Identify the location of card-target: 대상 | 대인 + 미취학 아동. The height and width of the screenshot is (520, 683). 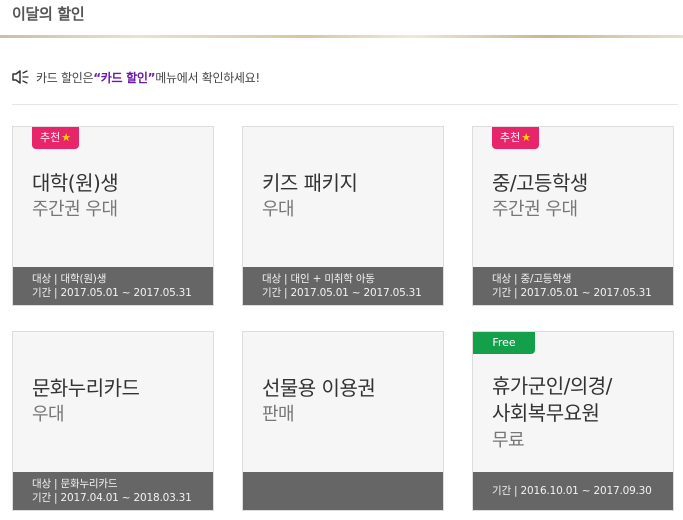
(318, 279).